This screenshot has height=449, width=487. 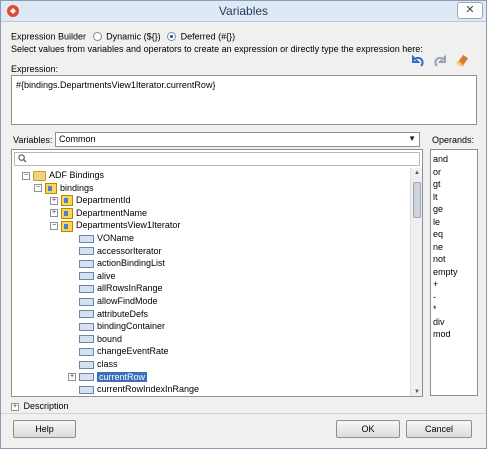 What do you see at coordinates (454, 234) in the screenshot?
I see `operand-item: eq` at bounding box center [454, 234].